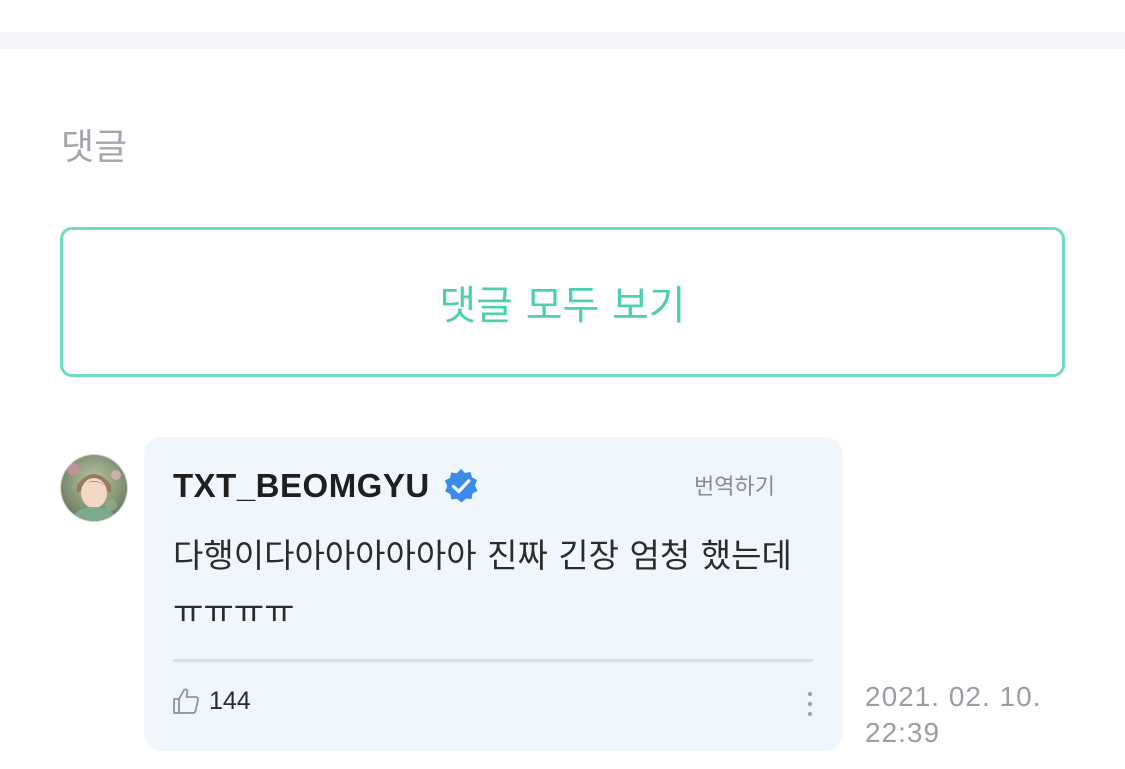 The image size is (1125, 769). I want to click on like-count: 144, so click(230, 700).